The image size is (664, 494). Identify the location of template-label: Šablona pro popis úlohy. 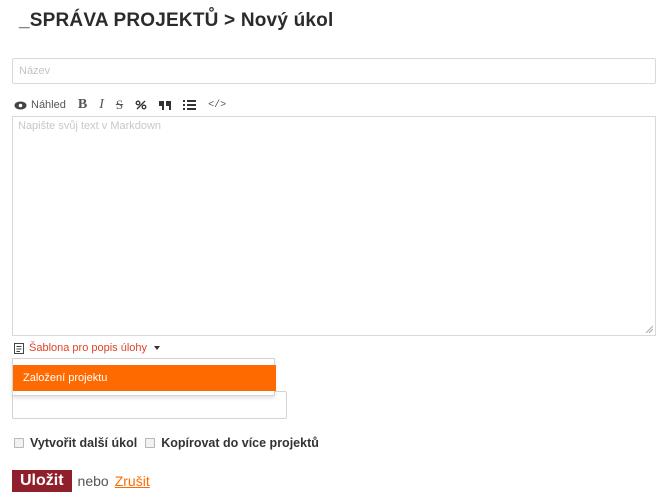
(88, 348).